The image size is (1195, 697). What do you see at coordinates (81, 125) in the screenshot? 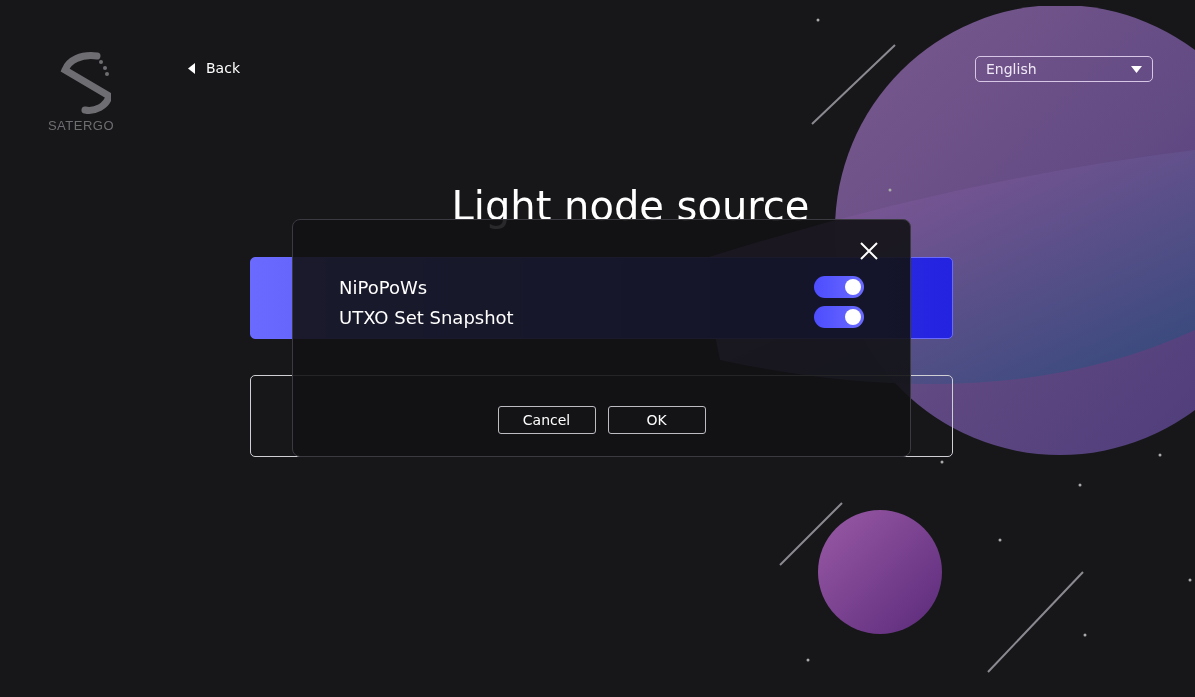
I see `logo-text: SATERGO` at bounding box center [81, 125].